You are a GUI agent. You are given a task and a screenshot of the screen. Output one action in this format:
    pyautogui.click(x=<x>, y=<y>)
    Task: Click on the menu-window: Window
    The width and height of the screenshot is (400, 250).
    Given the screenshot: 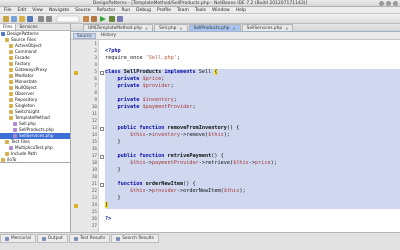 What is the action you would take?
    pyautogui.click(x=221, y=10)
    